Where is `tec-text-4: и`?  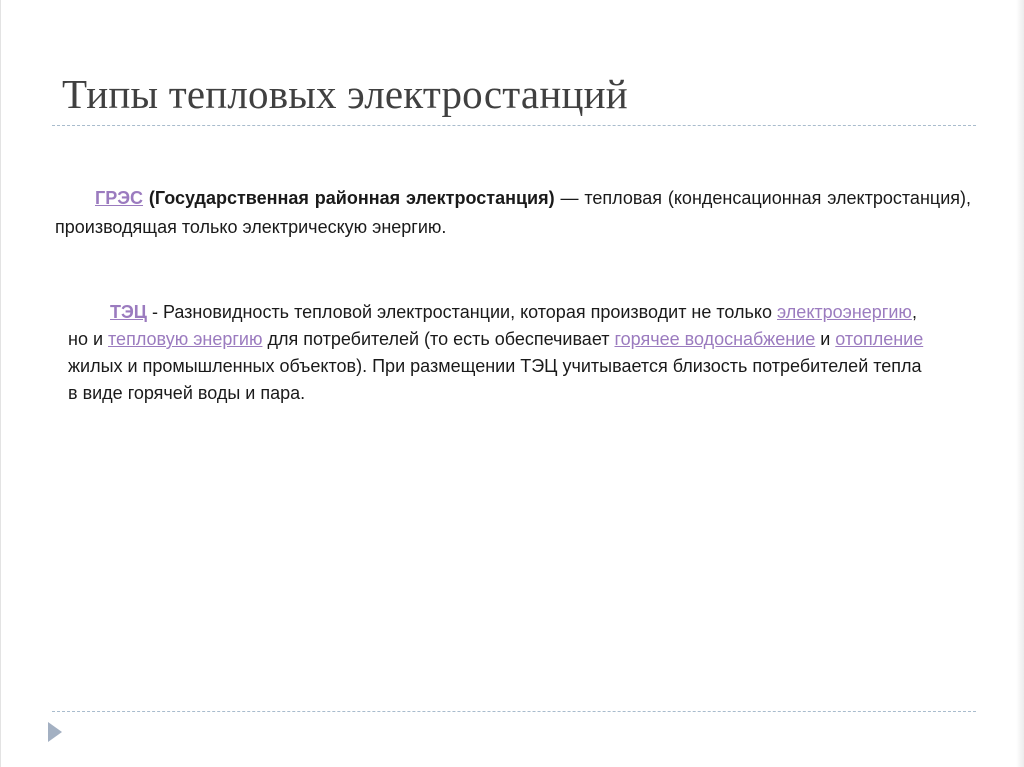
tec-text-4: и is located at coordinates (825, 339).